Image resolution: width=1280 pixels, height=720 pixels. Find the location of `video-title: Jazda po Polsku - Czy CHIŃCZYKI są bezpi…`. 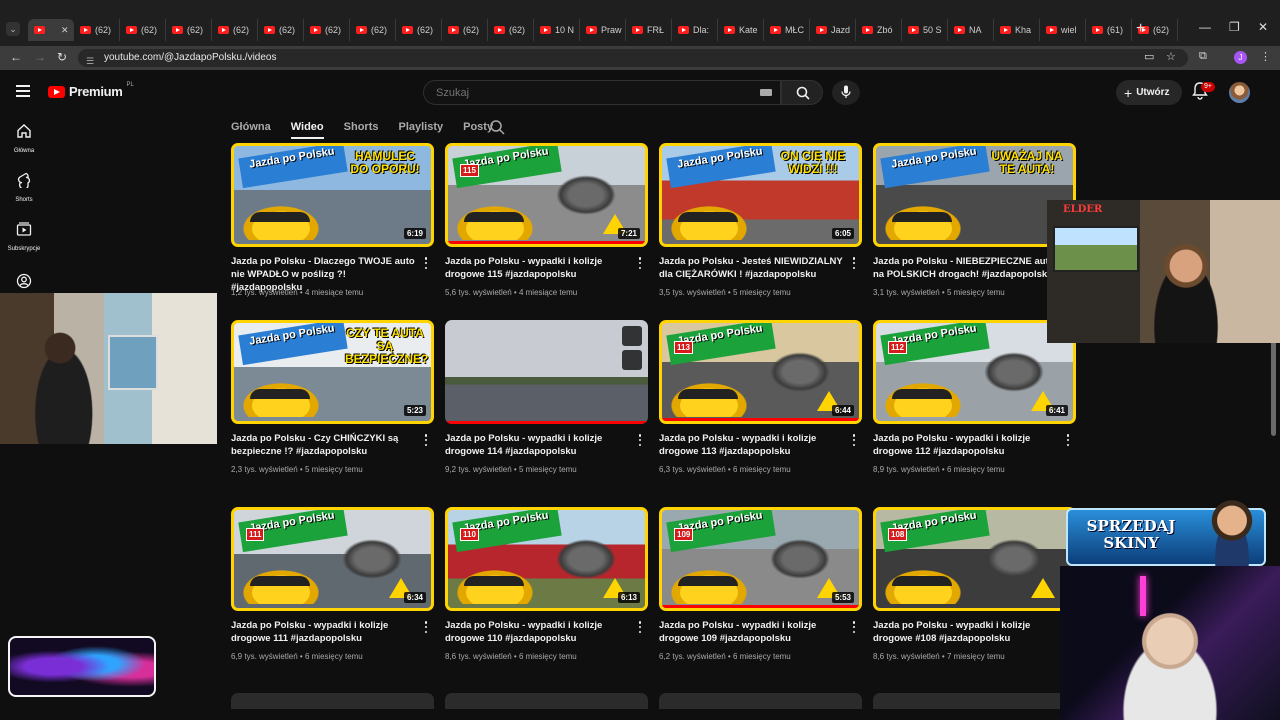

video-title: Jazda po Polsku - Czy CHIŃCZYKI są bezpi… is located at coordinates (325, 445).